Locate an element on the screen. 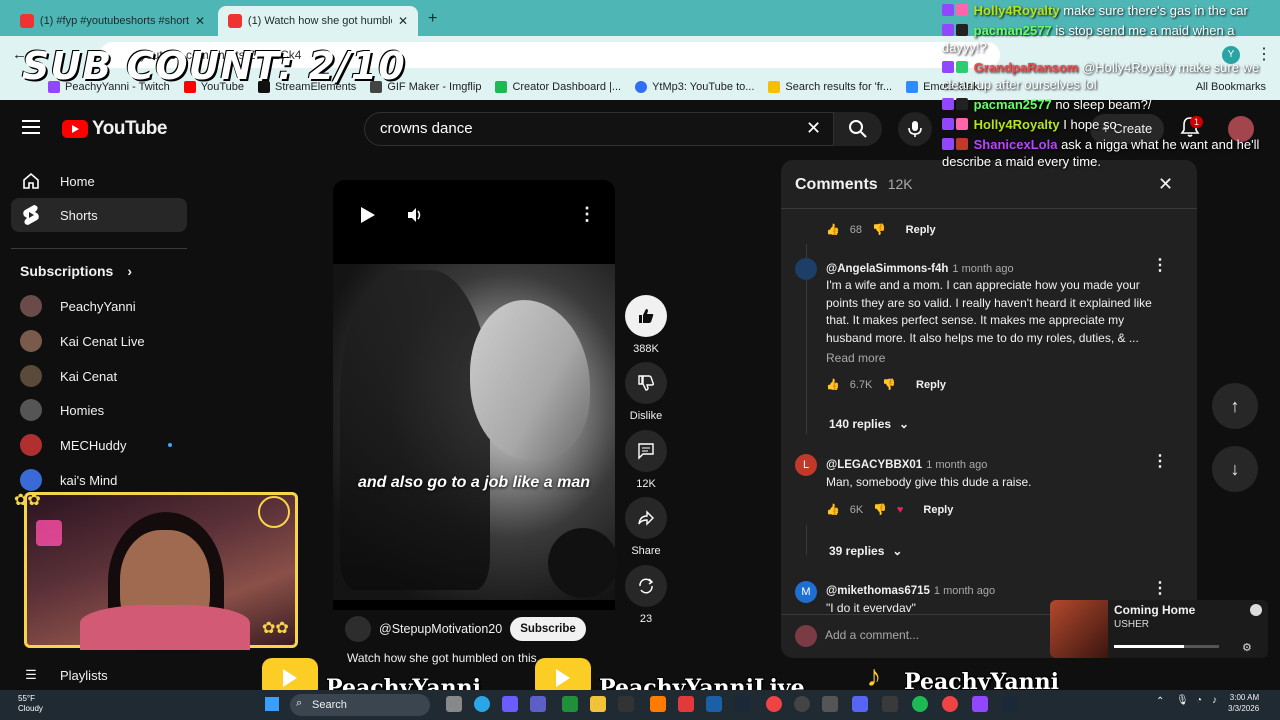 Image resolution: width=1280 pixels, height=720 pixels. obs-icon is located at coordinates (802, 704).